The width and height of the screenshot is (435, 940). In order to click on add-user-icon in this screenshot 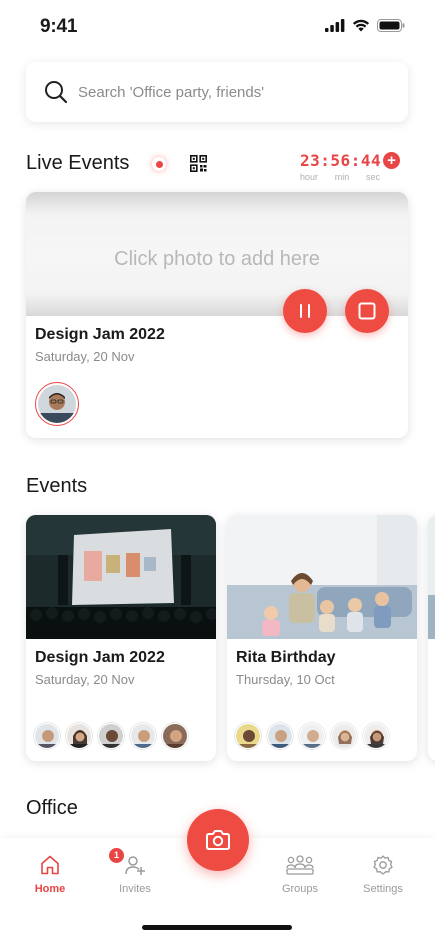, I will do `click(135, 865)`.